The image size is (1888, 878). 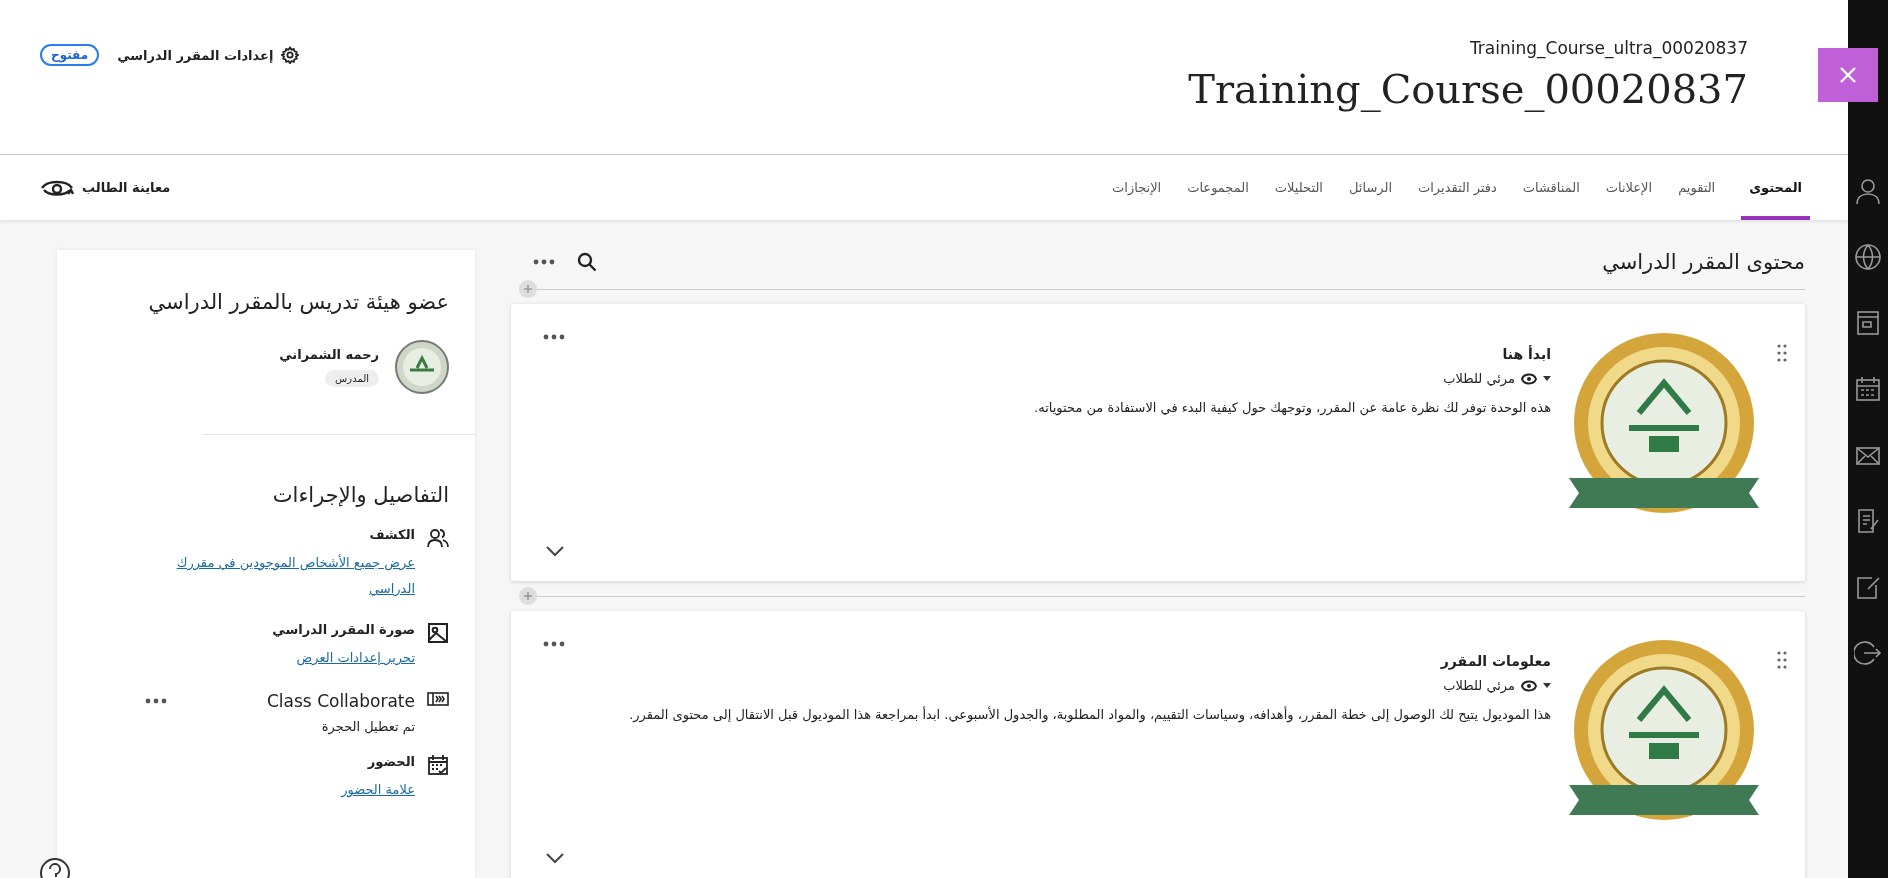 What do you see at coordinates (438, 538) in the screenshot?
I see `people-icon` at bounding box center [438, 538].